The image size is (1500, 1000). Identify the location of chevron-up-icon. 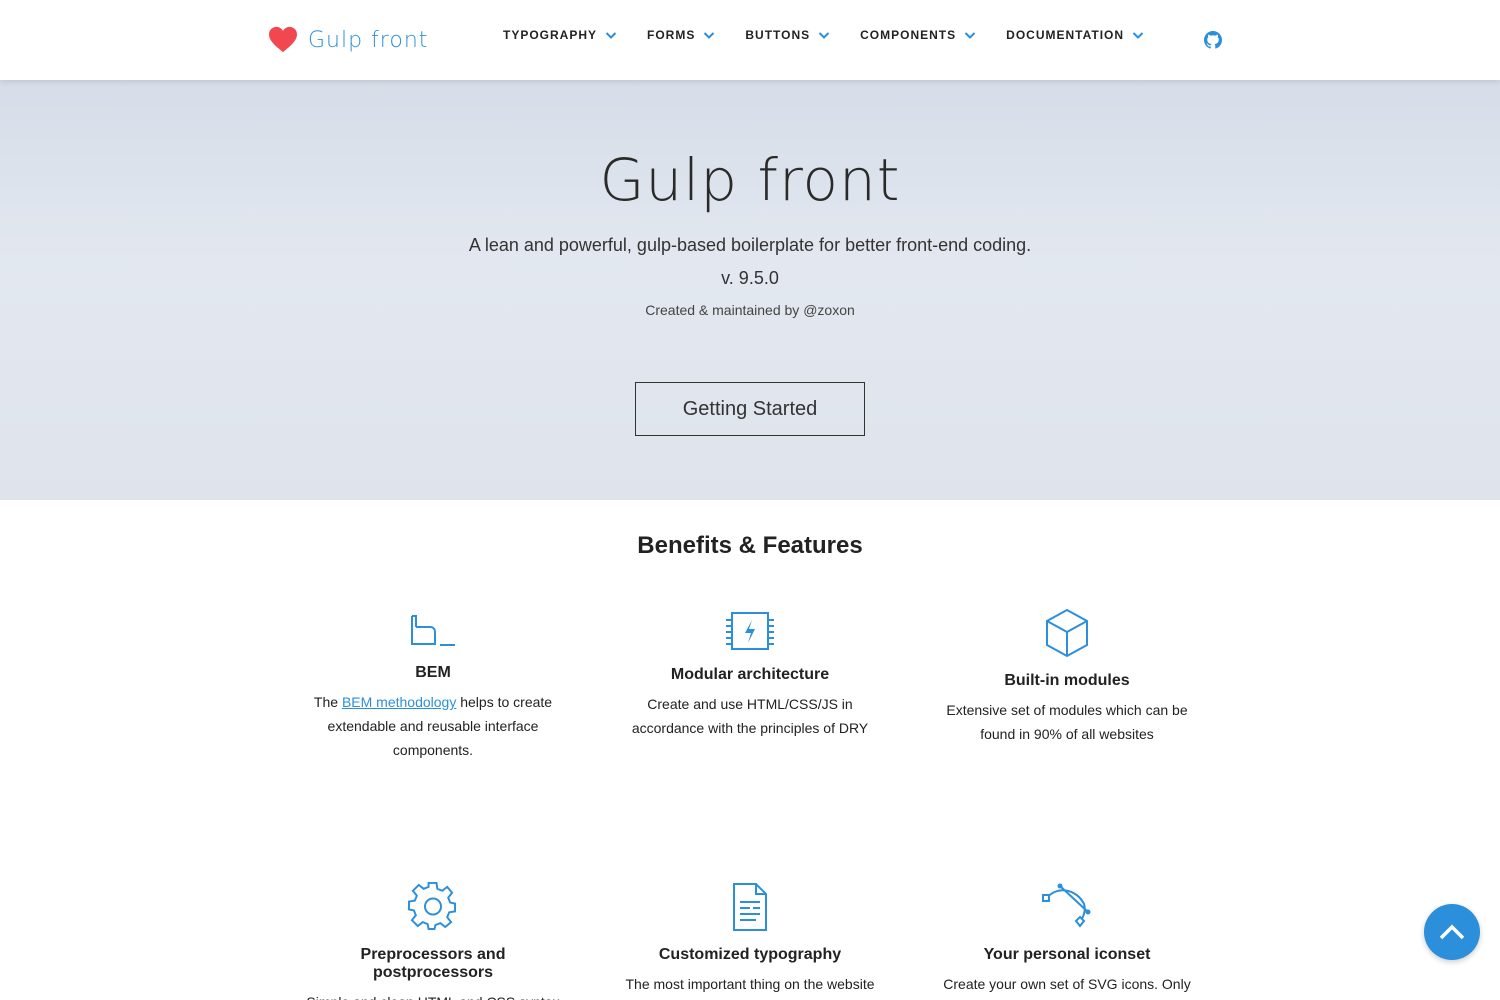
(1452, 932).